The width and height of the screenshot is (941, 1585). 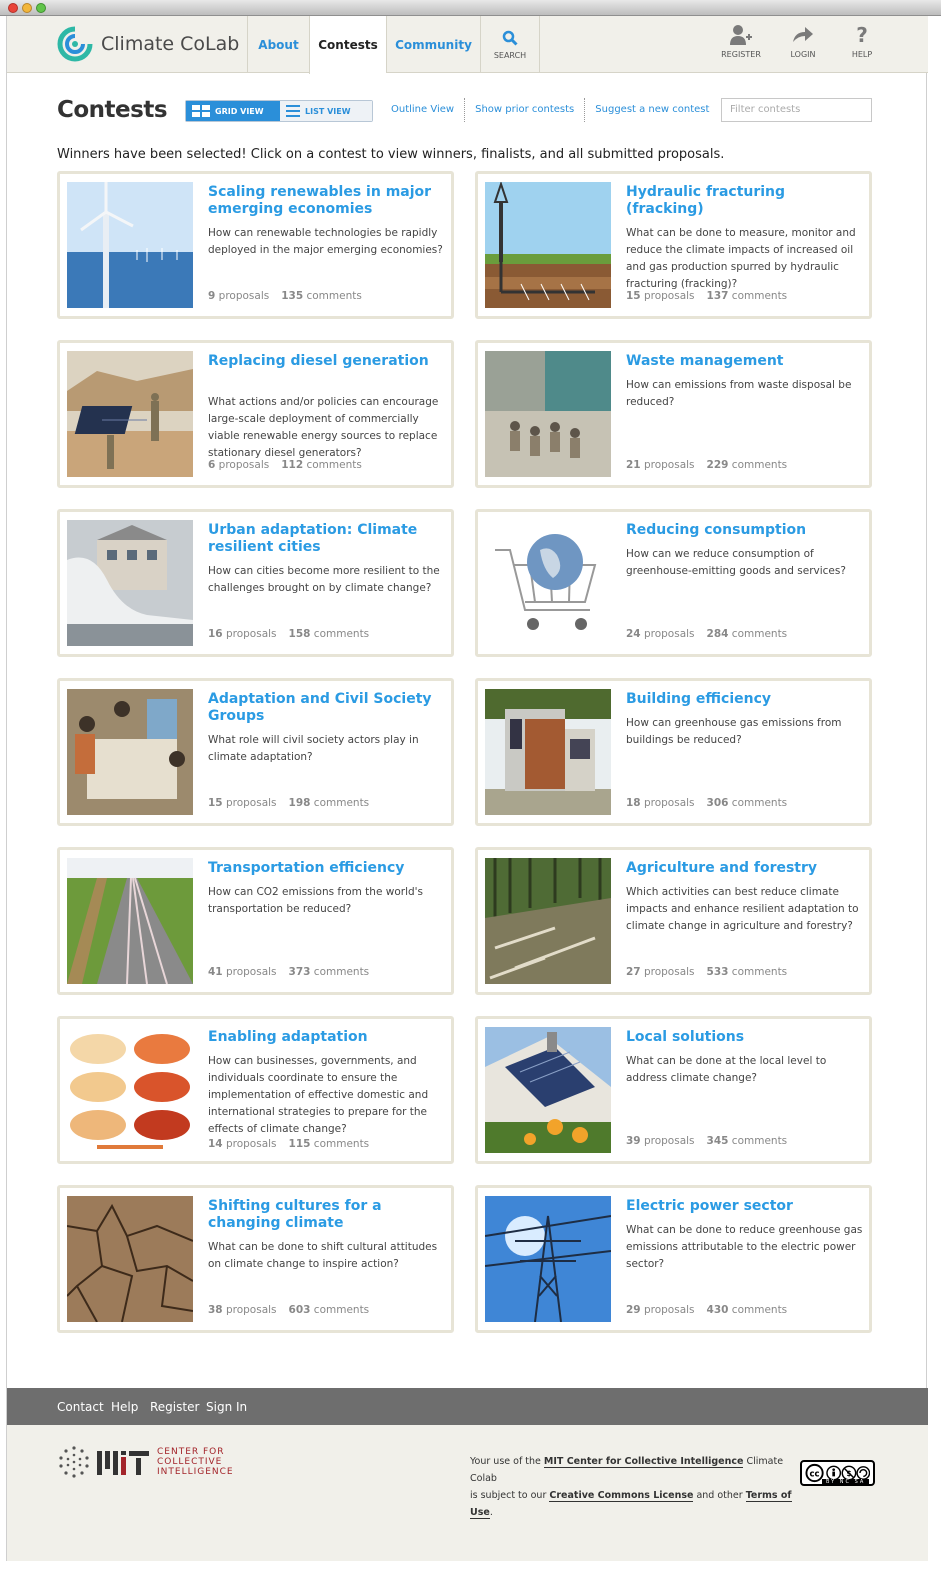 What do you see at coordinates (299, 1144) in the screenshot?
I see `comment-count: 115` at bounding box center [299, 1144].